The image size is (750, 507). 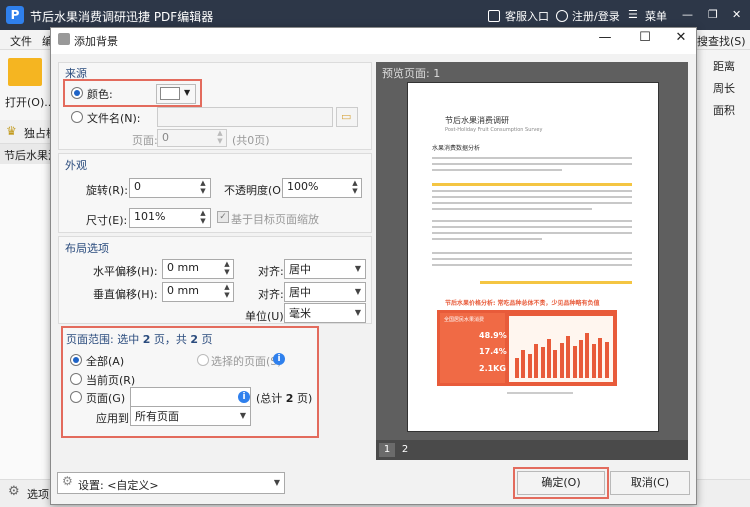 What do you see at coordinates (532, 450) in the screenshot?
I see `preview-page-tabs` at bounding box center [532, 450].